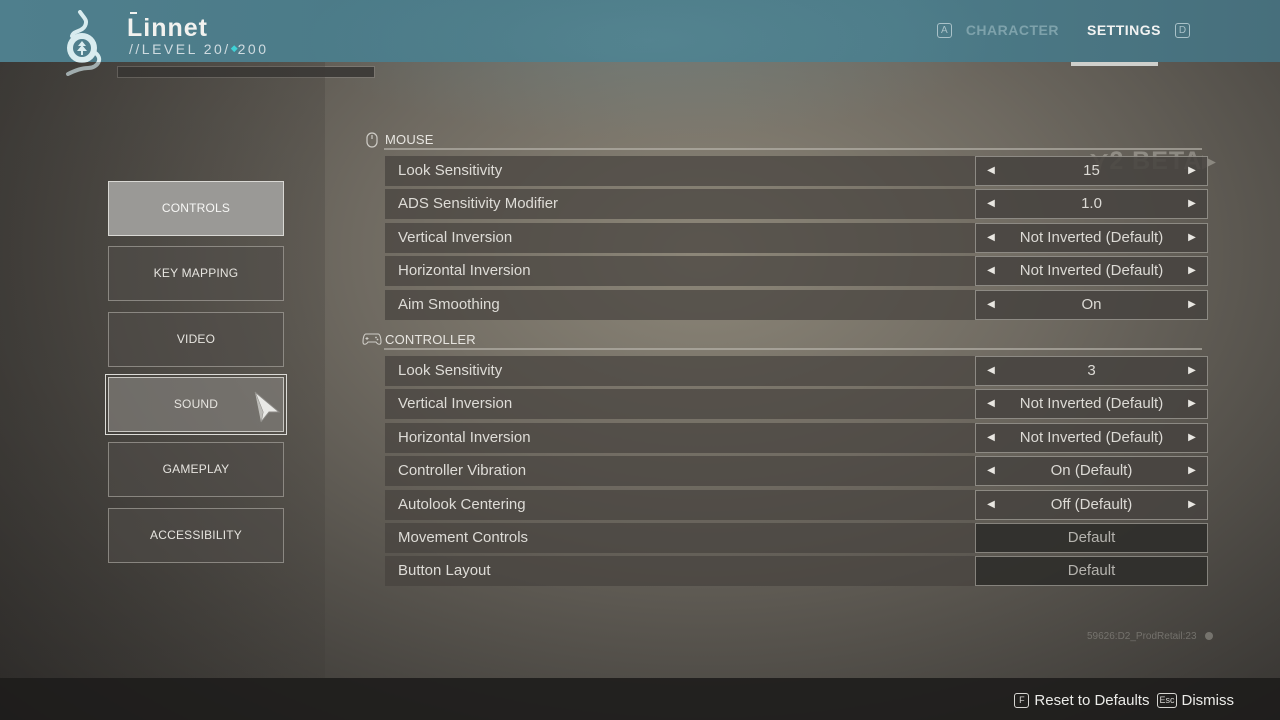 This screenshot has height=720, width=1280. I want to click on setting-label: Movement Controls, so click(463, 537).